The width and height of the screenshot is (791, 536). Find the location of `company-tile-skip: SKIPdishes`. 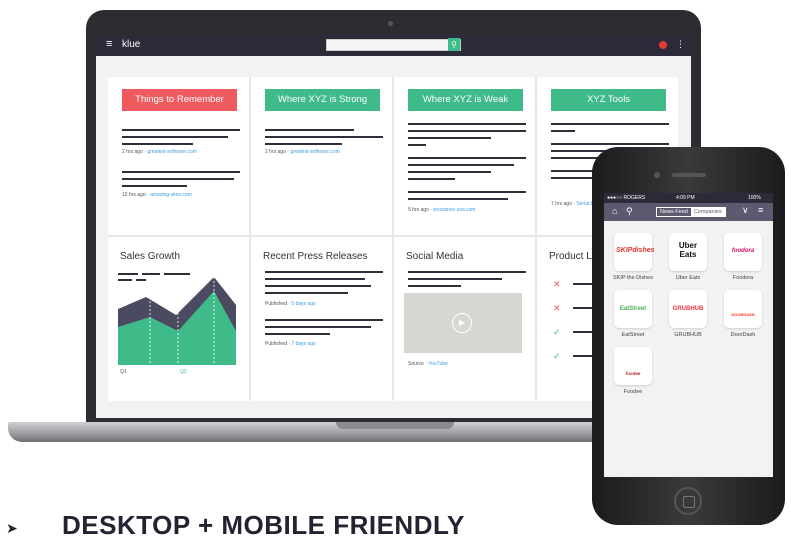

company-tile-skip: SKIPdishes is located at coordinates (634, 252).